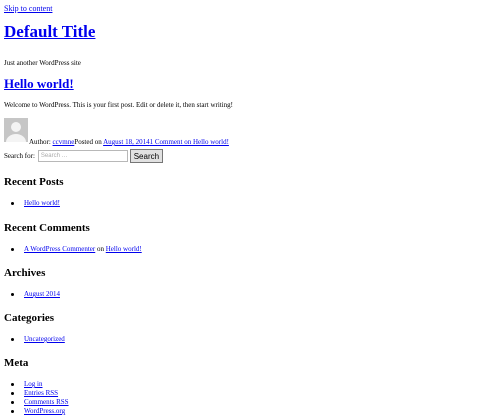 The width and height of the screenshot is (500, 417). I want to click on list-item: Log in, so click(40, 384).